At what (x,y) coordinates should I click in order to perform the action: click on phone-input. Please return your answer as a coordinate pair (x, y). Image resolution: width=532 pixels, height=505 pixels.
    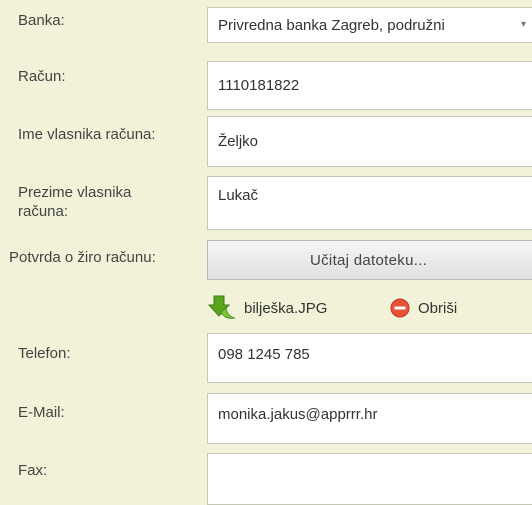
    Looking at the image, I should click on (375, 354).